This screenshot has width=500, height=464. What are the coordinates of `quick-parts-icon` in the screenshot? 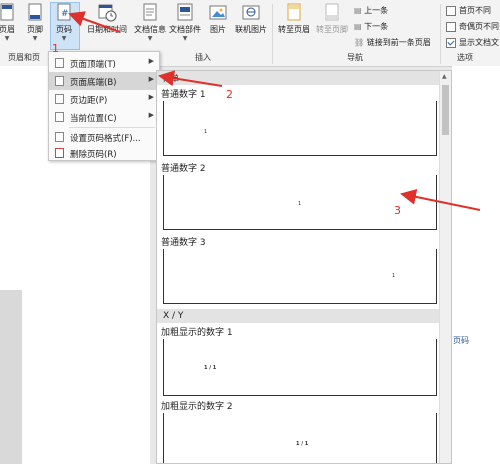 It's located at (185, 12).